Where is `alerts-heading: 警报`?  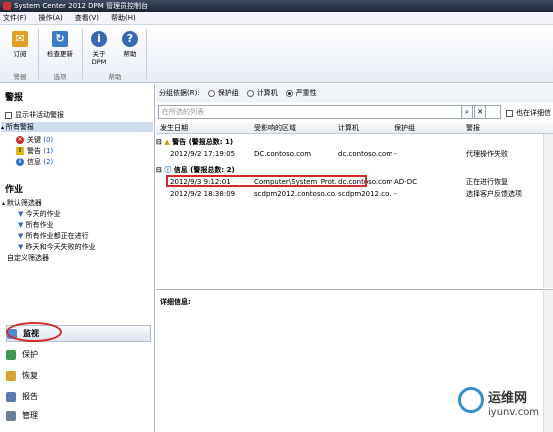
alerts-heading: 警报 is located at coordinates (14, 98).